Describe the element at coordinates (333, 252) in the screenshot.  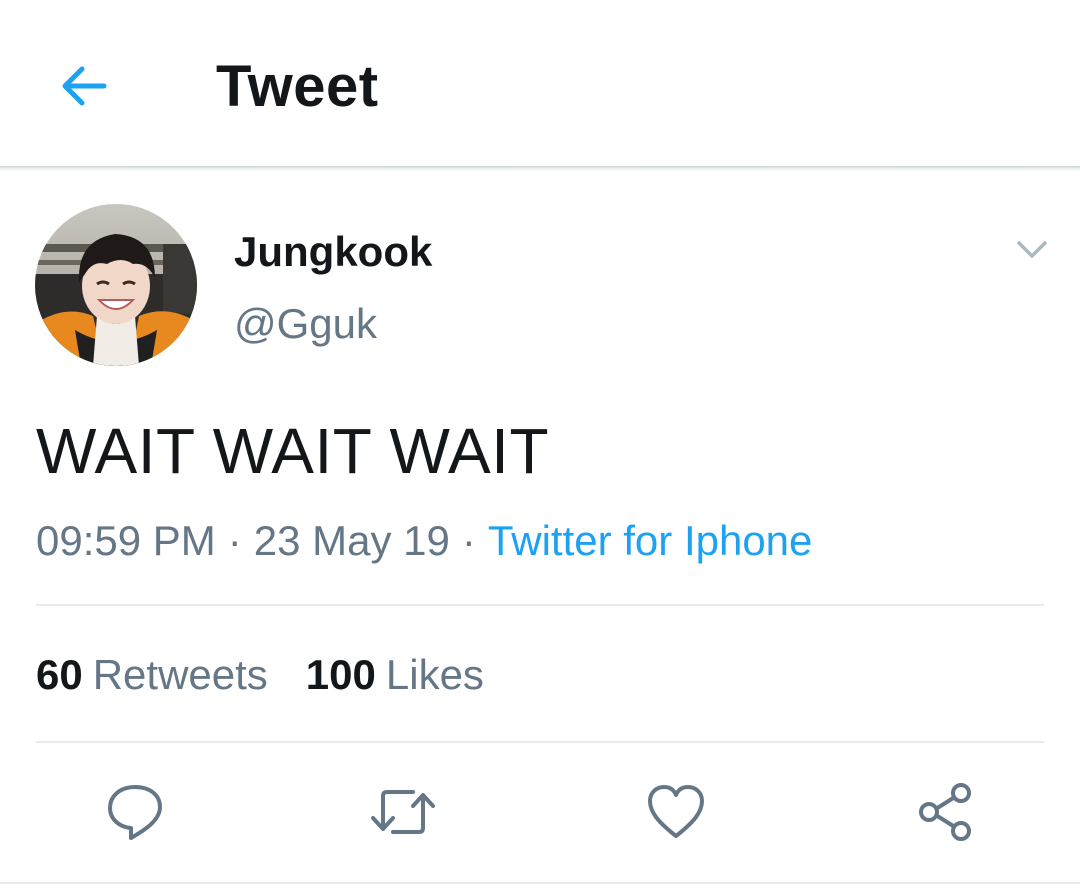
I see `author-display-name: Jungkook` at that location.